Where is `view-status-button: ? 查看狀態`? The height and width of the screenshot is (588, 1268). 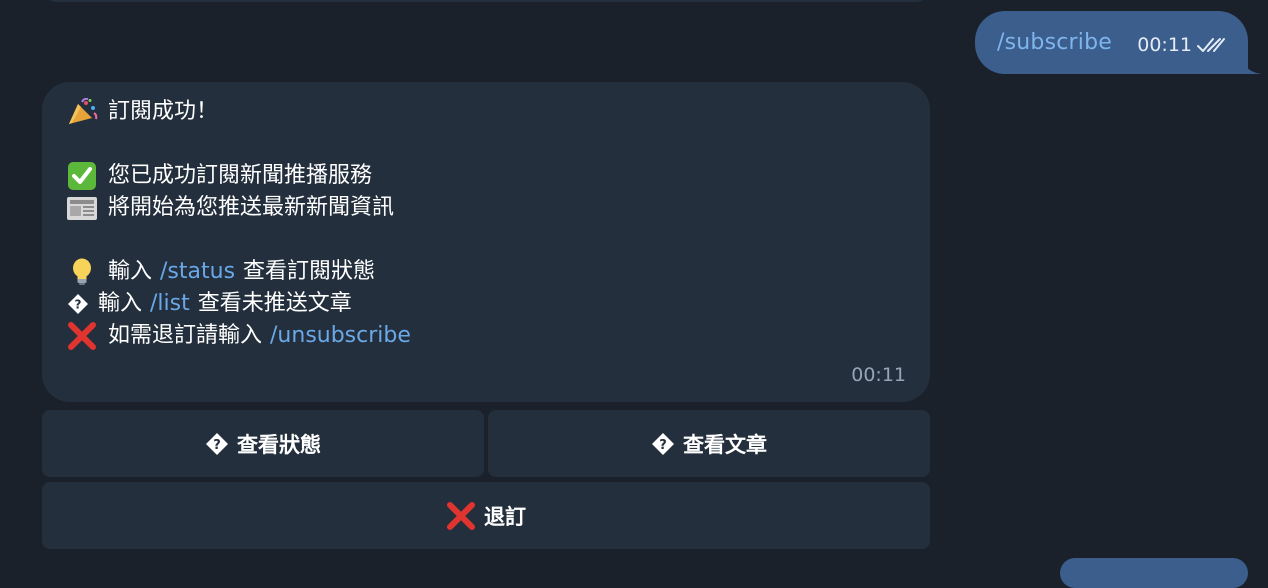
view-status-button: ? 查看狀態 is located at coordinates (263, 443).